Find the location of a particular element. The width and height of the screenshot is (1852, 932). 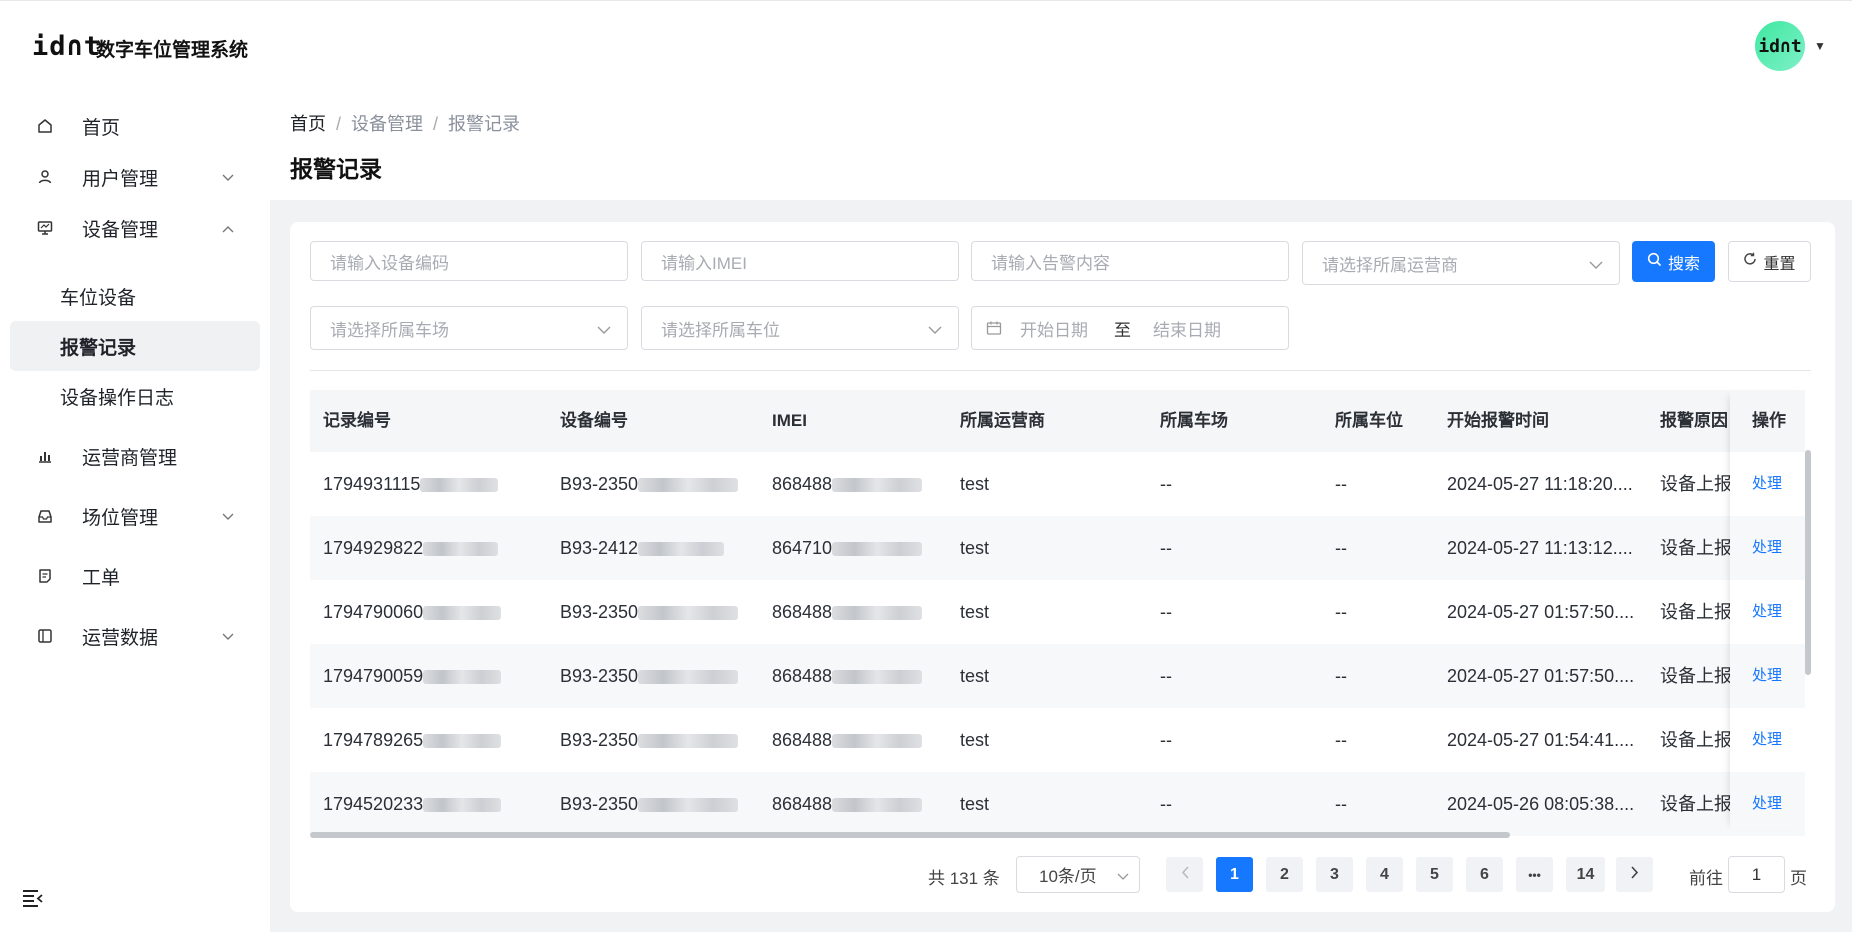

chevron-up-icon is located at coordinates (228, 228).